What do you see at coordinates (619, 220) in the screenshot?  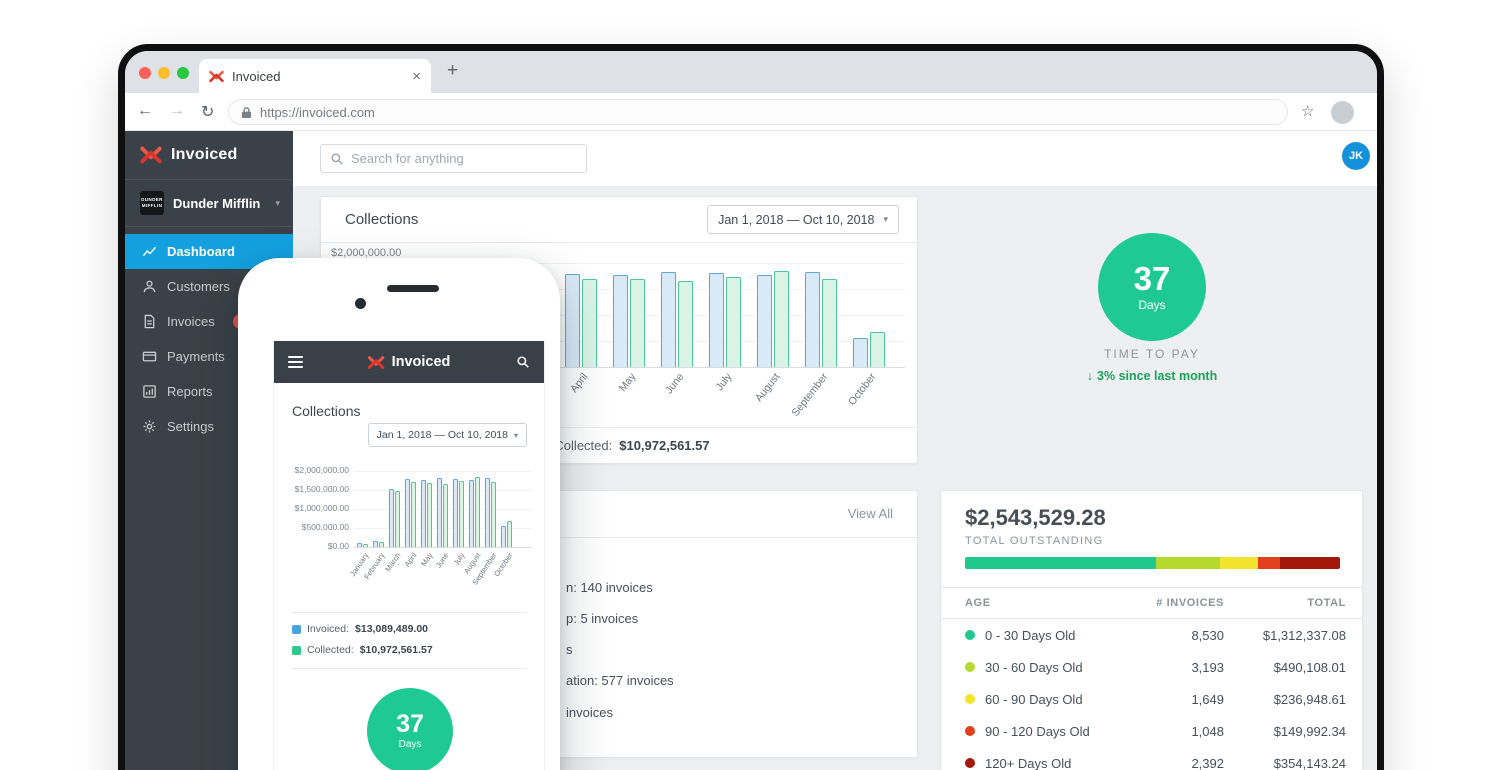 I see `collections-card-header: Collections Jan 1, 2018 — Oct 10, 2018 ▾` at bounding box center [619, 220].